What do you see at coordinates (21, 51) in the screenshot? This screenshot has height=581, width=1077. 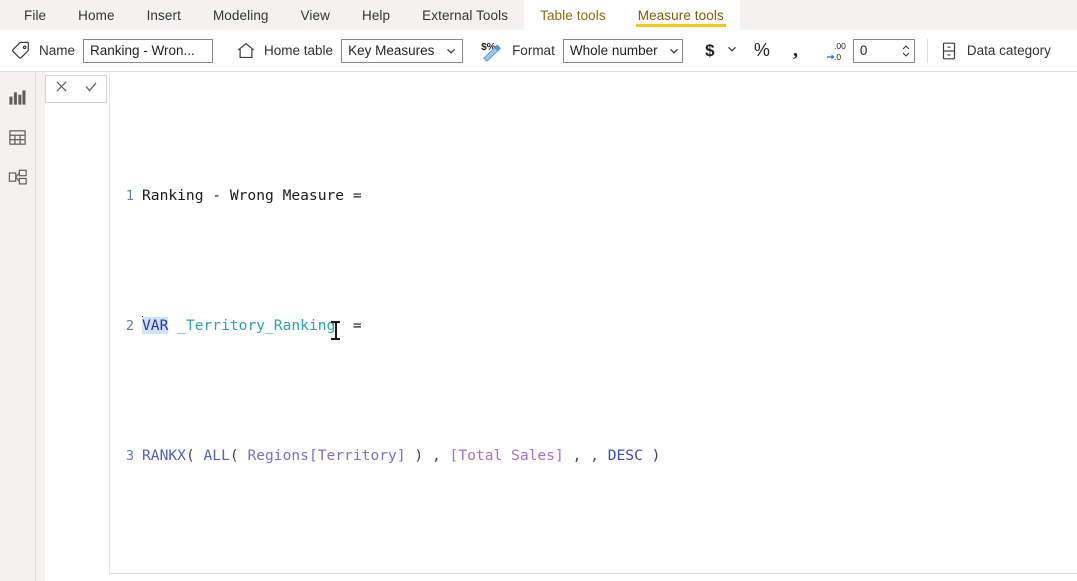 I see `tag-icon` at bounding box center [21, 51].